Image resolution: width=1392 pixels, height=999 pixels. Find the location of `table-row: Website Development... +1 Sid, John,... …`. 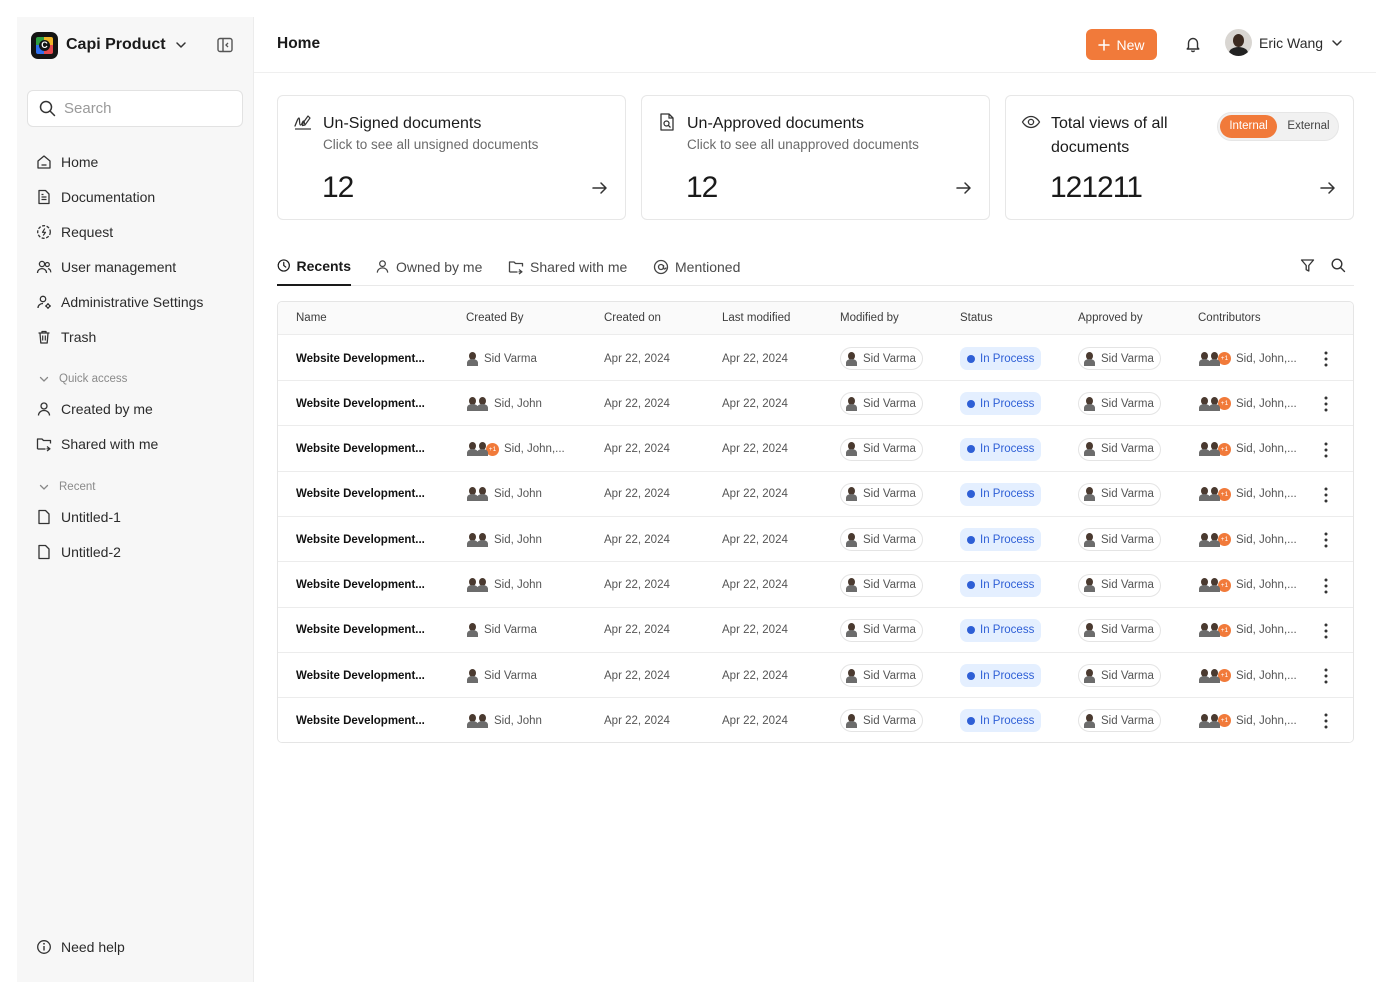

table-row: Website Development... +1 Sid, John,... … is located at coordinates (815, 449).